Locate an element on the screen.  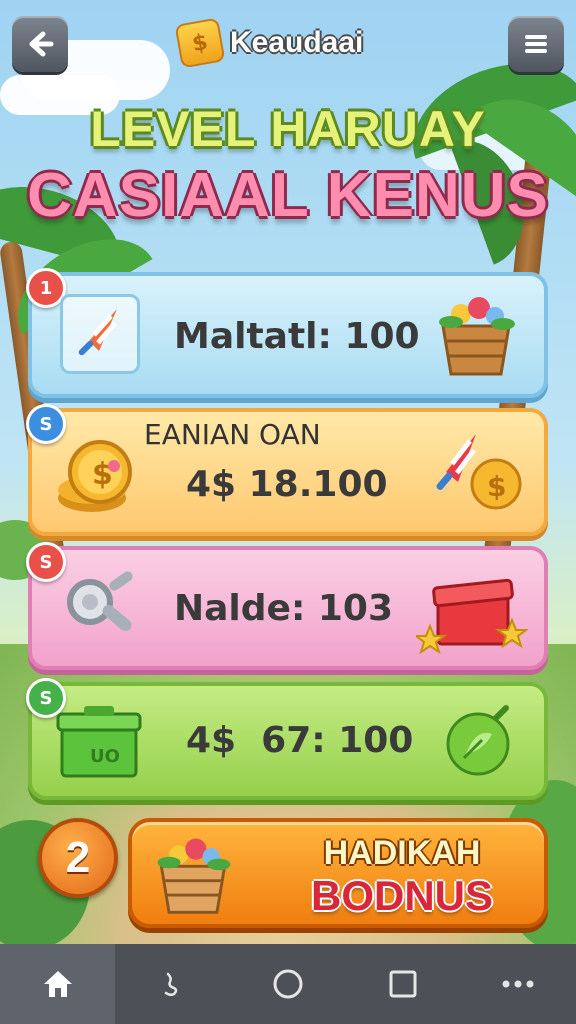
reward-card-2: S $ EANIAN OAN 4$ 18.100 $ is located at coordinates (287, 470).